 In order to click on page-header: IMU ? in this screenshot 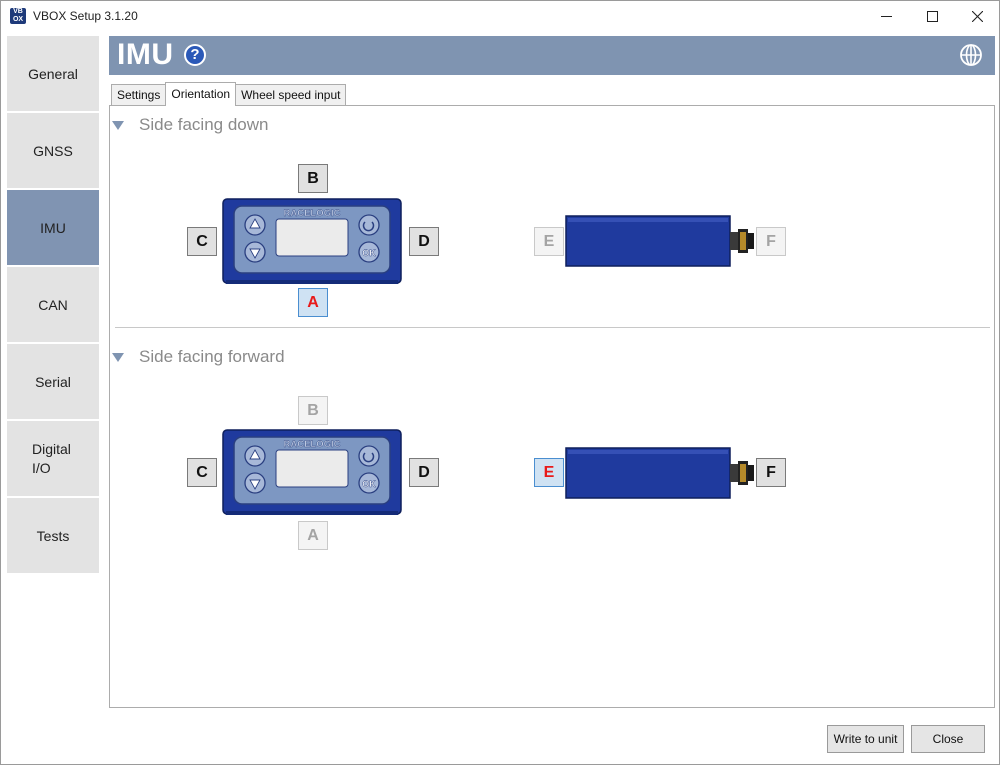, I will do `click(552, 55)`.